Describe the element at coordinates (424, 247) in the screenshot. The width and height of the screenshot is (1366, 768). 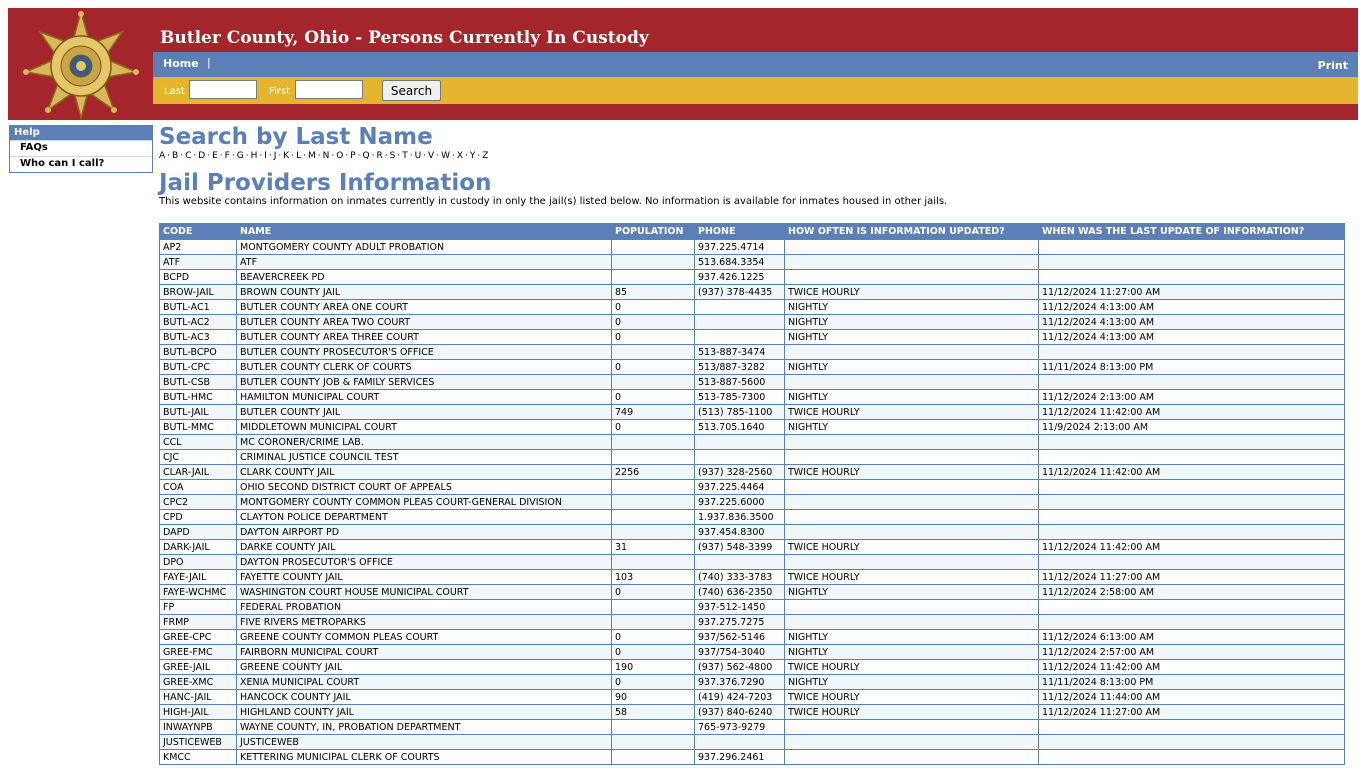
I see `table-cell: MONTGOMERY COUNTY ADULT PROBATION` at that location.